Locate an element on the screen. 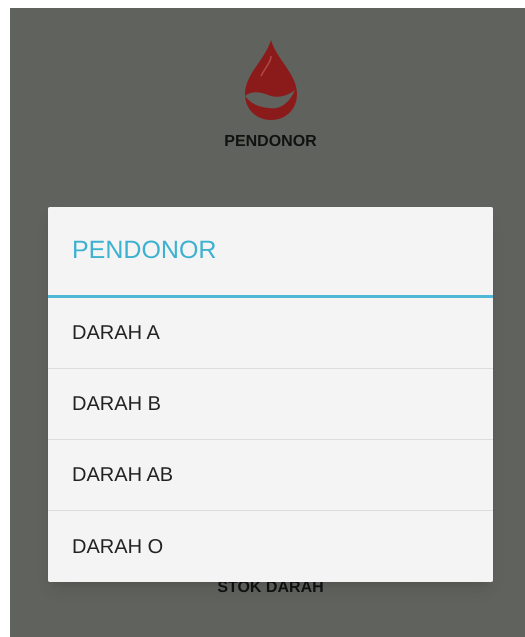 This screenshot has width=525, height=637. list-item: DARAH B is located at coordinates (270, 404).